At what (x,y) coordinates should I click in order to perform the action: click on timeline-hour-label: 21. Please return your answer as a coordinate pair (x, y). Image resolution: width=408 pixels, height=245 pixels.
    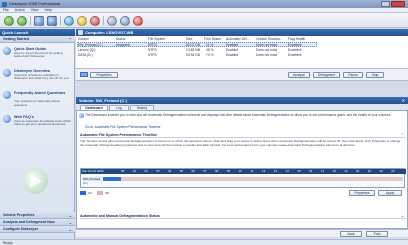
    Looking at the image, I should click on (369, 171).